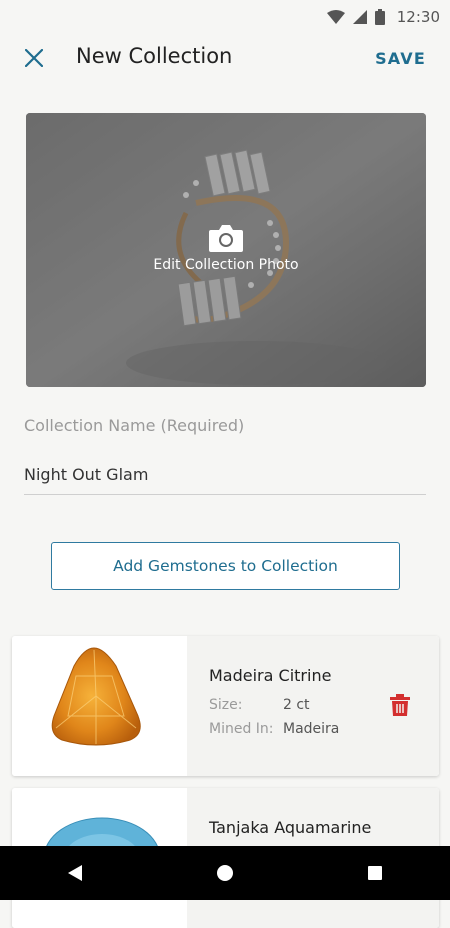  I want to click on gemstone-info: Madeira Citrine Size: 2 ct Mined In, so click(313, 706).